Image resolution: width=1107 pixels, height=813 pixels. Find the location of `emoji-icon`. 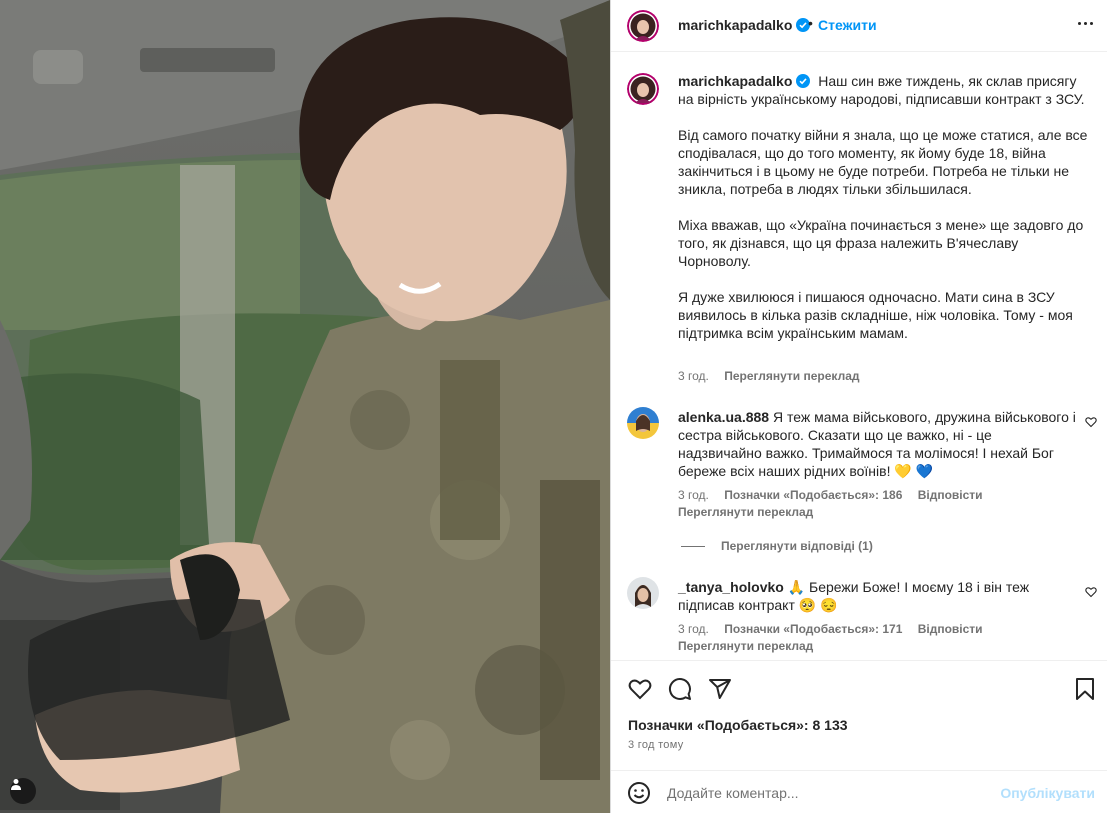

emoji-icon is located at coordinates (639, 793).